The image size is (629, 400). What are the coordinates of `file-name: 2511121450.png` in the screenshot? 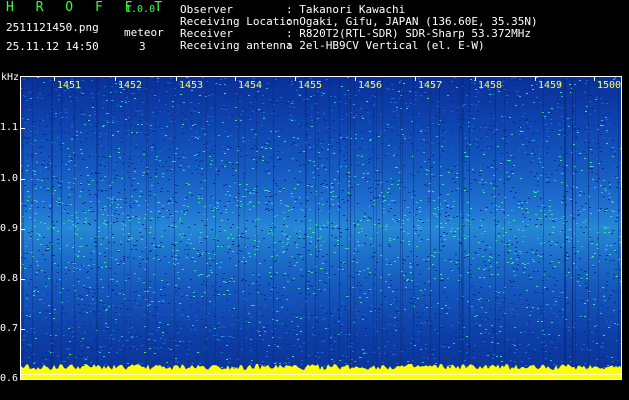 It's located at (52, 27).